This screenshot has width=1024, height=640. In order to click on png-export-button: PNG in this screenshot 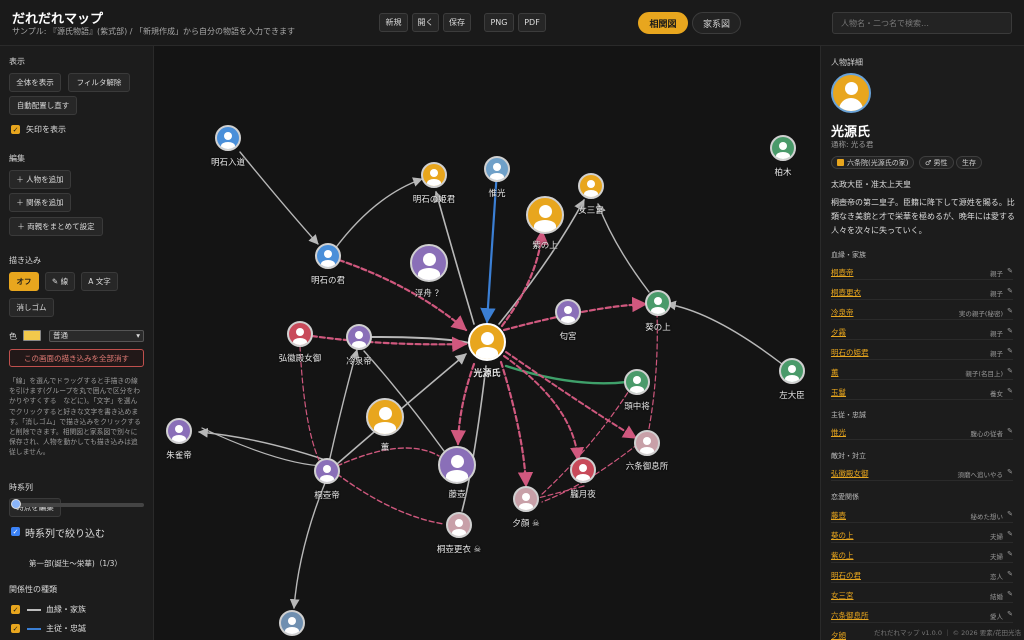, I will do `click(499, 22)`.